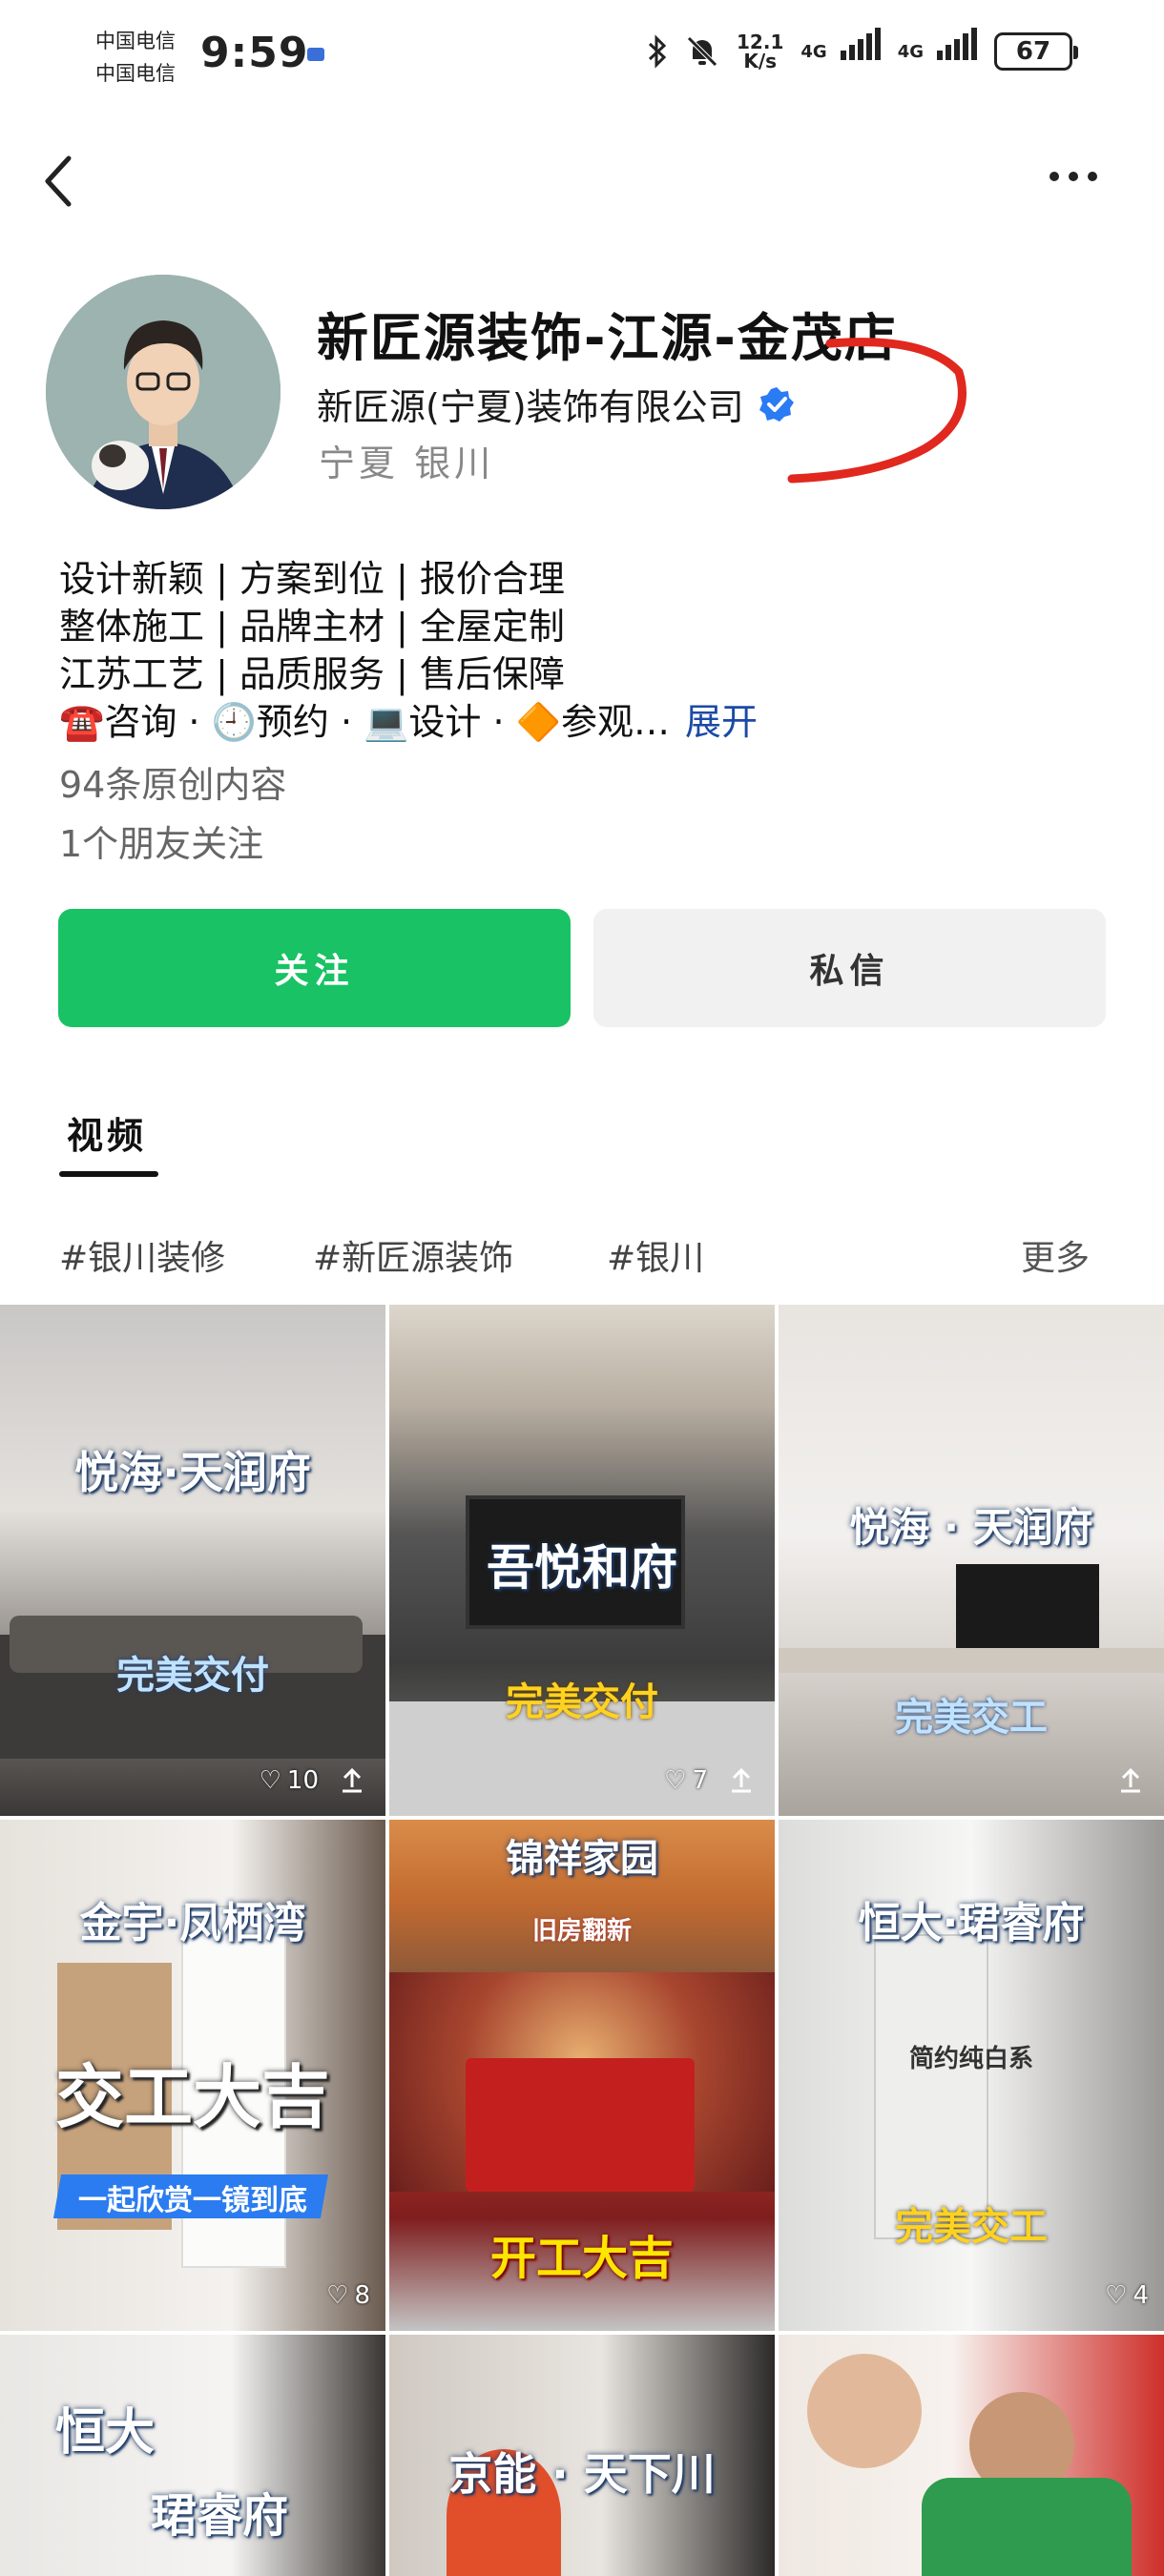 The height and width of the screenshot is (2576, 1164). What do you see at coordinates (60, 181) in the screenshot?
I see `back-arrow-icon` at bounding box center [60, 181].